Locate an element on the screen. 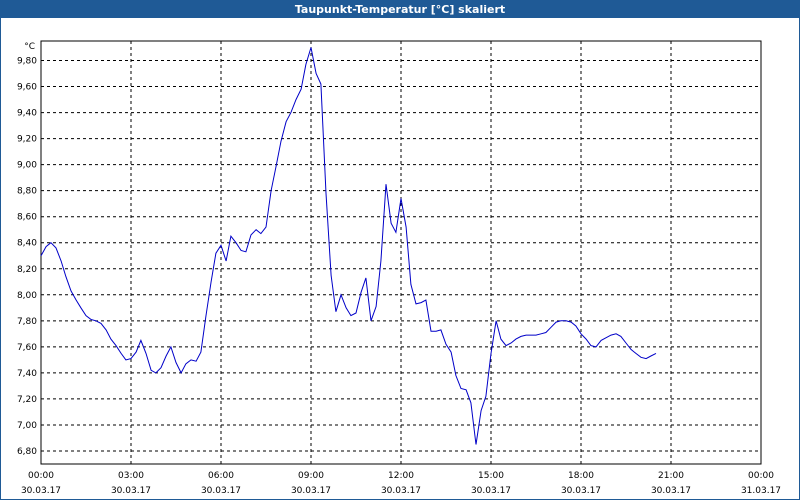  y-tick-label: 8,60 is located at coordinates (27, 218).